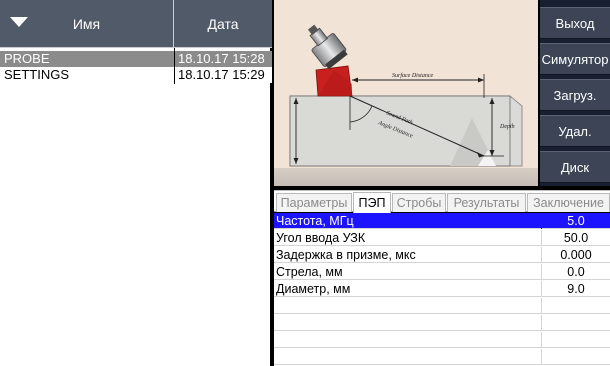 This screenshot has width=610, height=366. Describe the element at coordinates (412, 75) in the screenshot. I see `surface-distance-label: Surface Distance` at that location.